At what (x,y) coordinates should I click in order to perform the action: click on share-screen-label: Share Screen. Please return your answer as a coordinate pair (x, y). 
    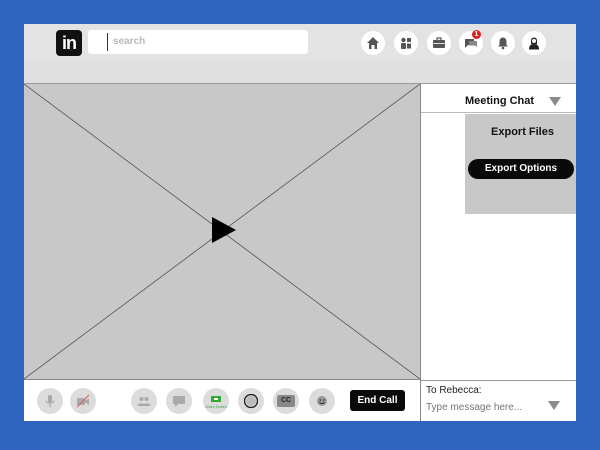
    Looking at the image, I should click on (216, 407).